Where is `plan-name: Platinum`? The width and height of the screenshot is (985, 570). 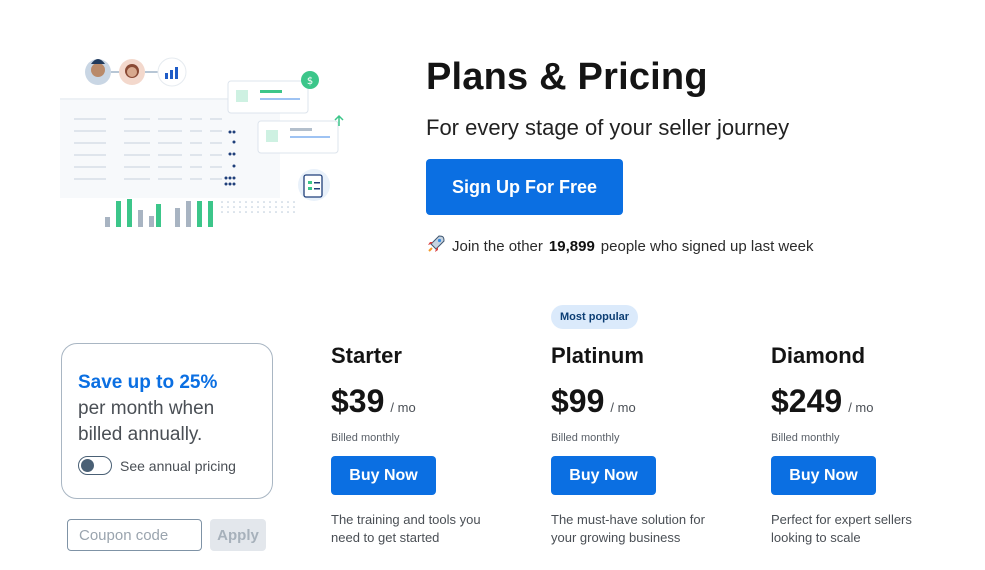 plan-name: Platinum is located at coordinates (597, 355).